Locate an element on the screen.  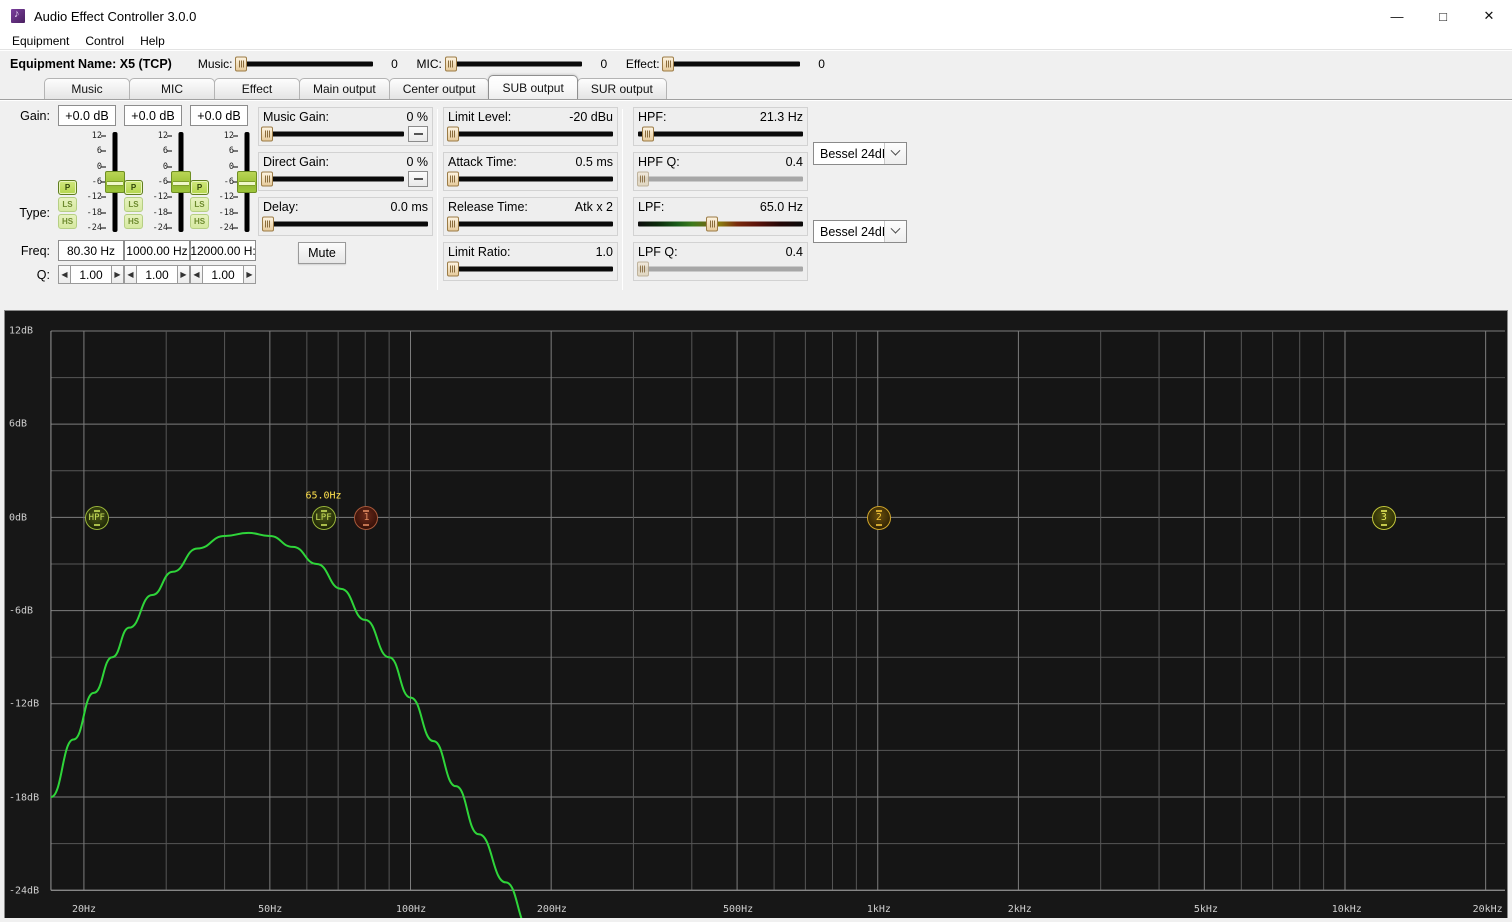
band1-type-hs-button: HS is located at coordinates (67, 221).